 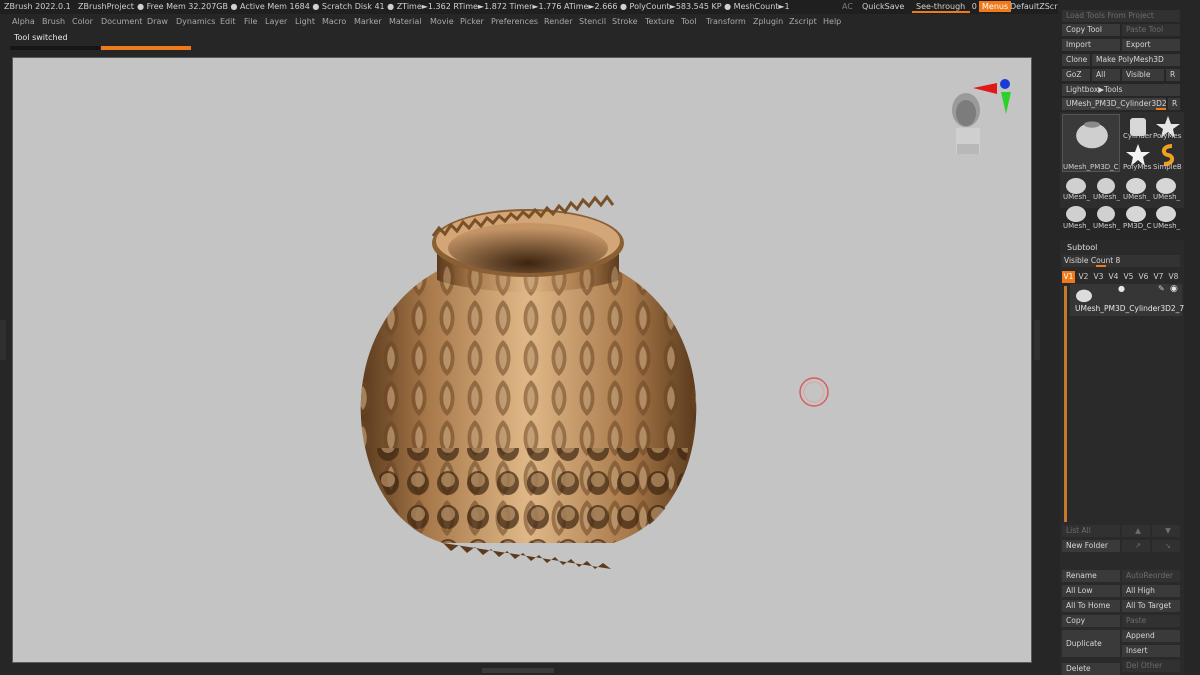 I want to click on tab-v4: V4, so click(x=1113, y=277).